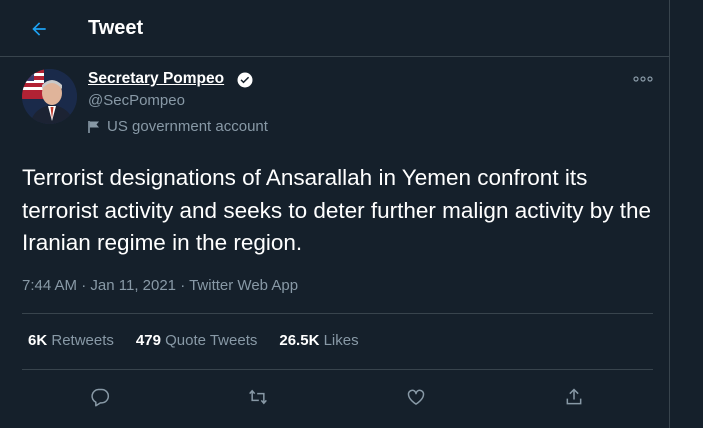  I want to click on tweet-time: 7:44 AM, so click(49, 285).